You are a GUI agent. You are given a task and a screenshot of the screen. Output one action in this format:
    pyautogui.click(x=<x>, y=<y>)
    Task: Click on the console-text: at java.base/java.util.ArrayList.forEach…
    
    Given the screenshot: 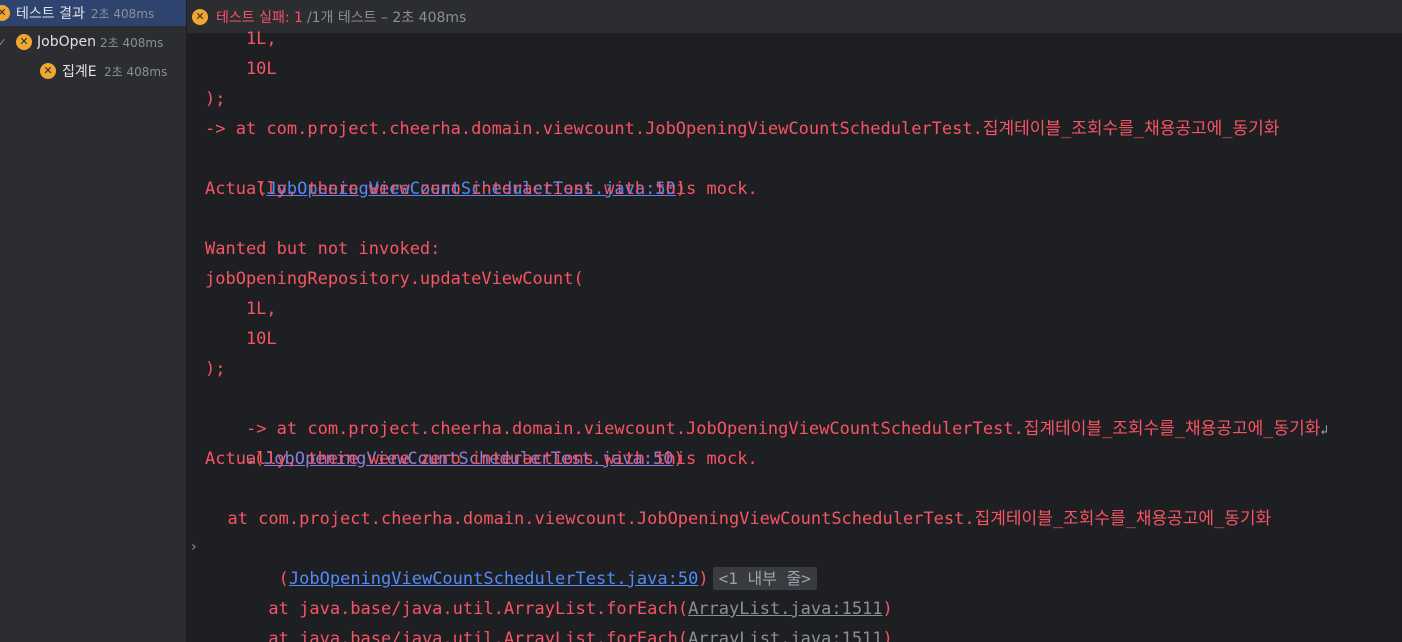 What is the action you would take?
    pyautogui.click(x=468, y=635)
    